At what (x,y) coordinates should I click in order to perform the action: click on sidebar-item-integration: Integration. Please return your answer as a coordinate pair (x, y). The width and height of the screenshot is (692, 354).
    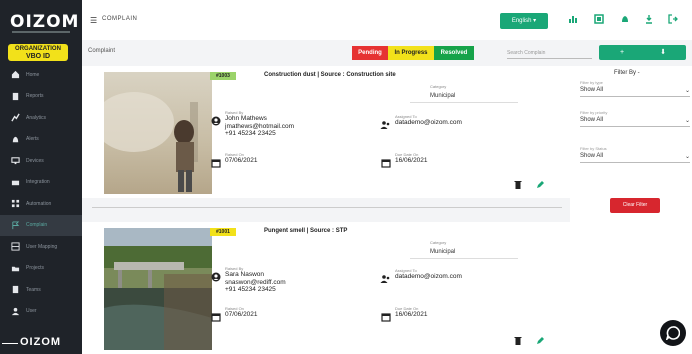
    Looking at the image, I should click on (41, 183).